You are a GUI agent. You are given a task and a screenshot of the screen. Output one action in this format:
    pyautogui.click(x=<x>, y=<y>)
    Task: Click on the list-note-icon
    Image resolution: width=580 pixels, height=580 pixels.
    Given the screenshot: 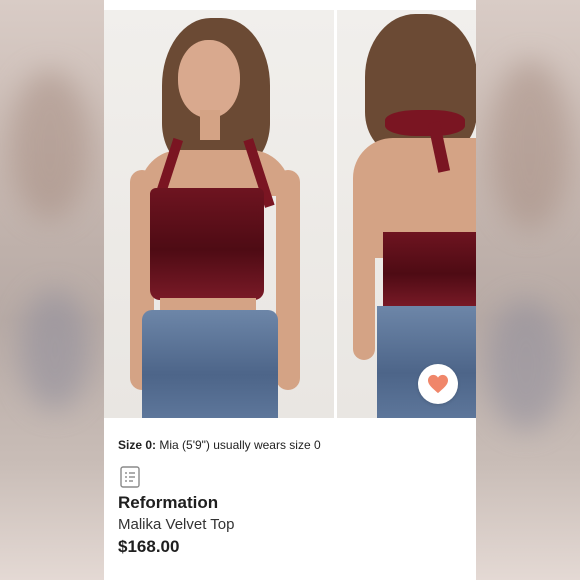 What is the action you would take?
    pyautogui.click(x=130, y=477)
    